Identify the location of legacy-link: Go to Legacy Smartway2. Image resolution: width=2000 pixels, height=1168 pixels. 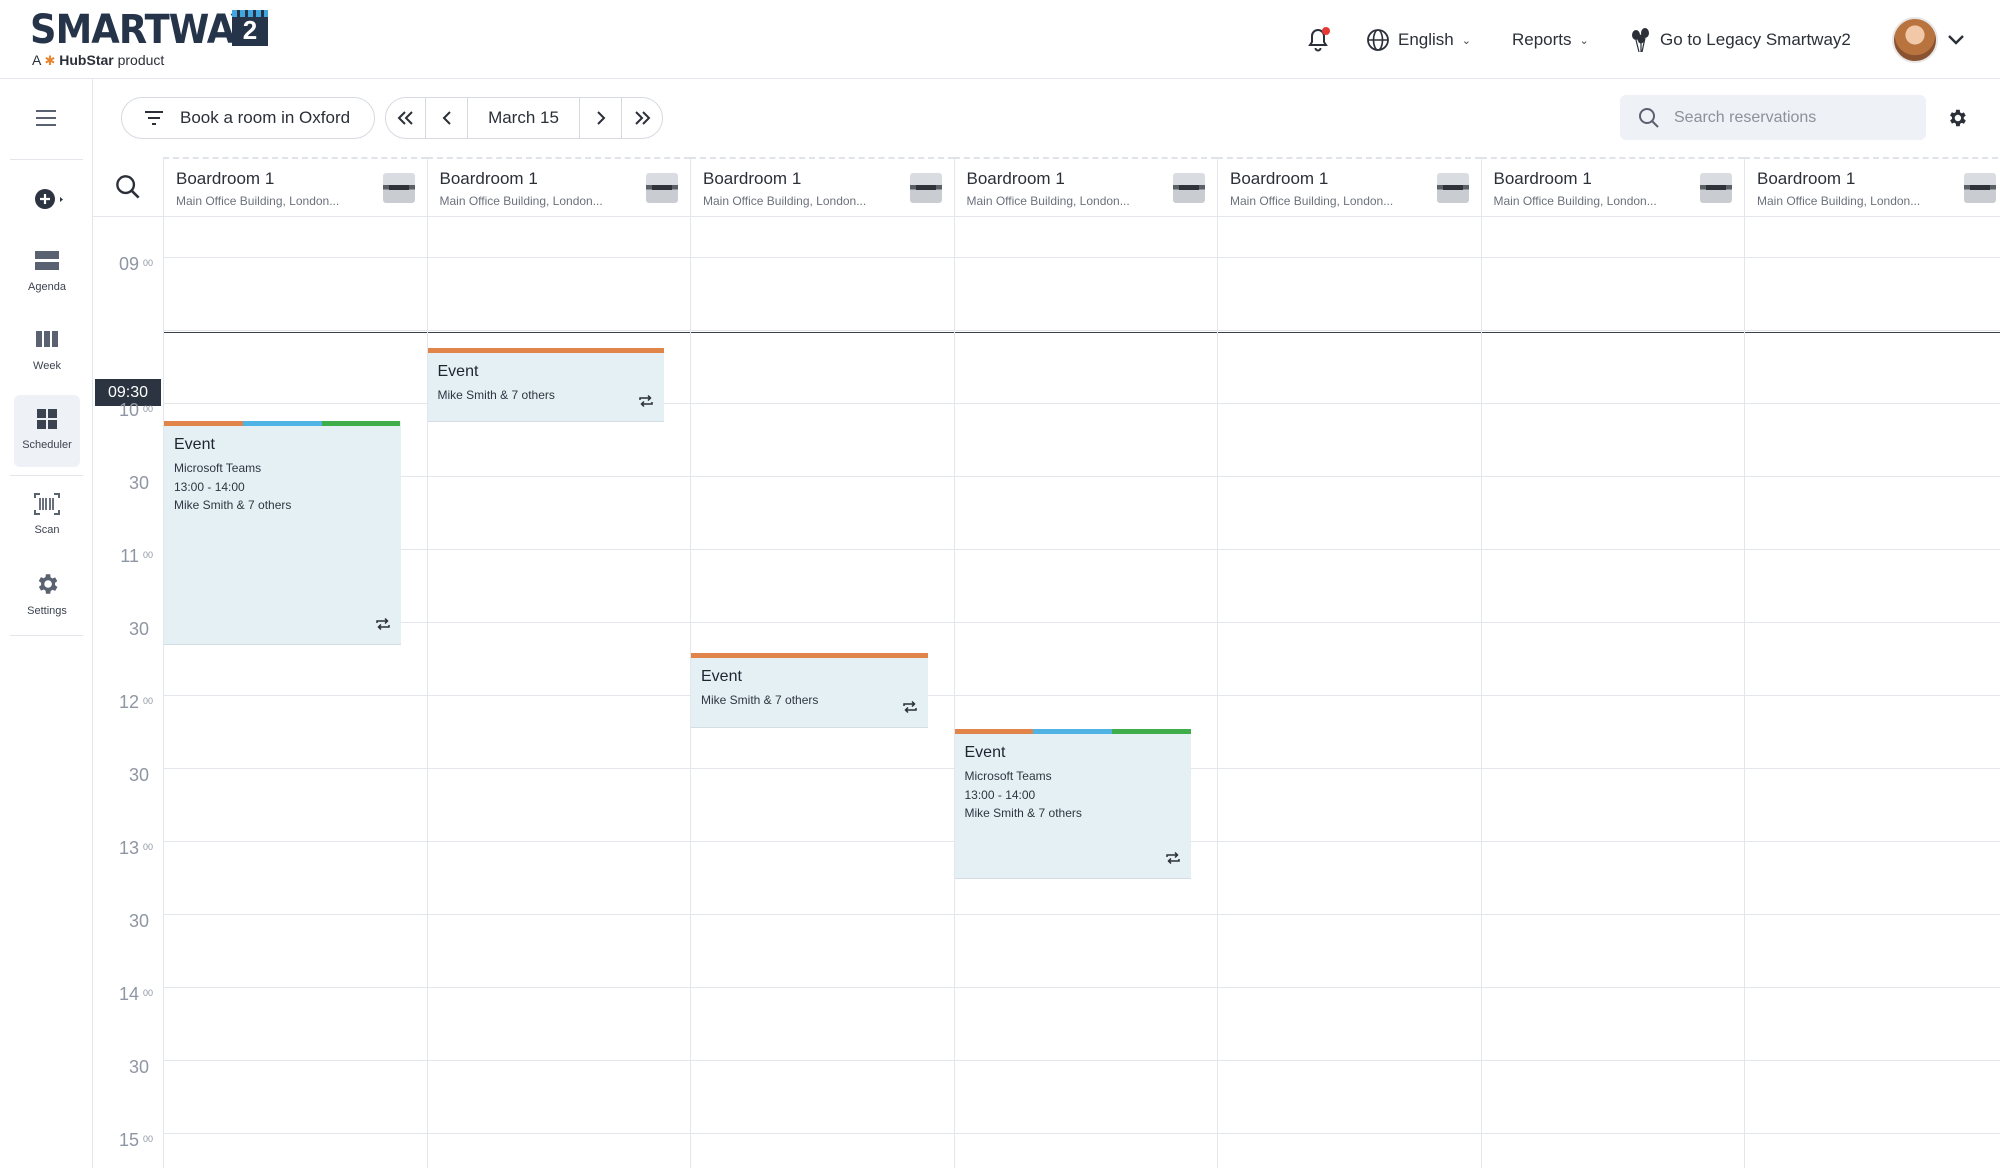
(1739, 40).